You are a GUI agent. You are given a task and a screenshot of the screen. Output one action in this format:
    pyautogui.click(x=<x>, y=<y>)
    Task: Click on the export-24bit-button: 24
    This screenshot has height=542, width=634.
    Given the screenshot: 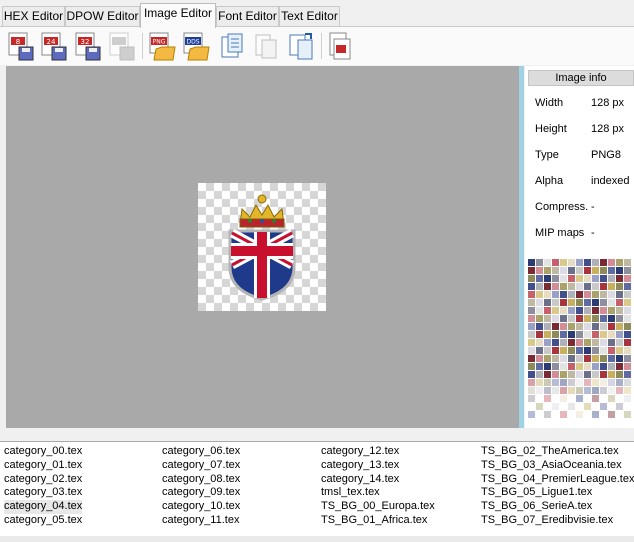 What is the action you would take?
    pyautogui.click(x=54, y=46)
    